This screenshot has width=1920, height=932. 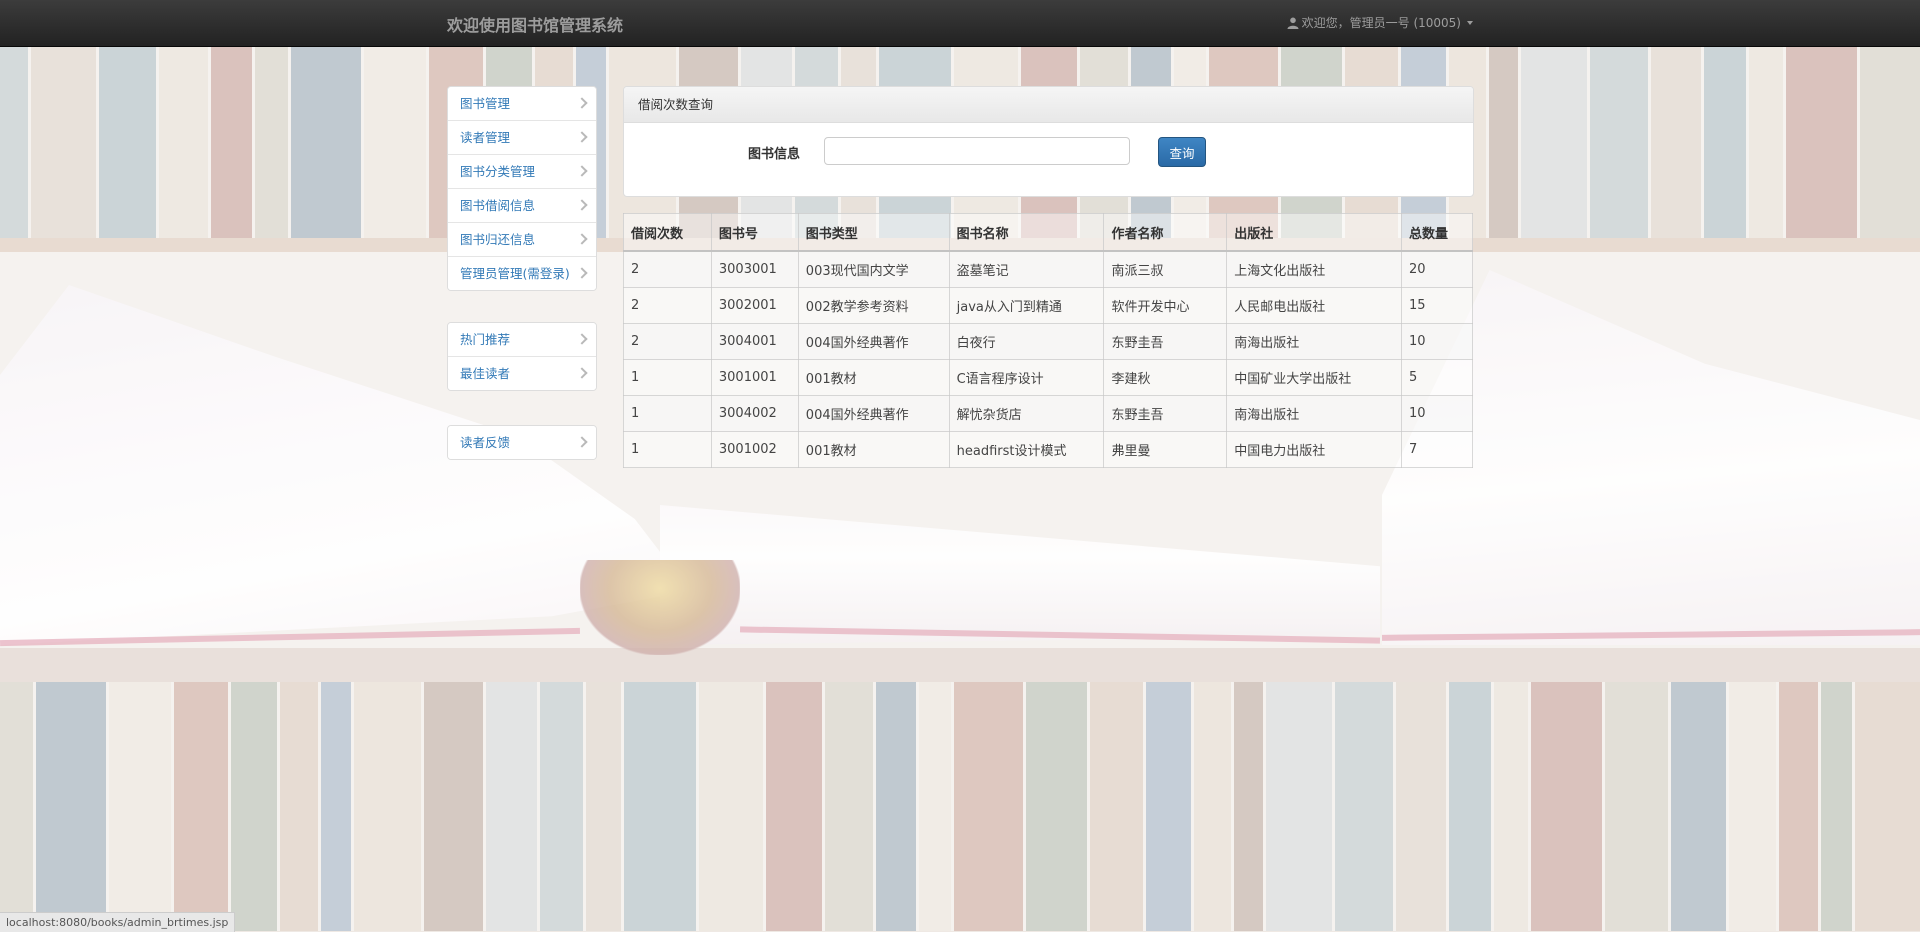 What do you see at coordinates (1437, 449) in the screenshot?
I see `table-cell: 7` at bounding box center [1437, 449].